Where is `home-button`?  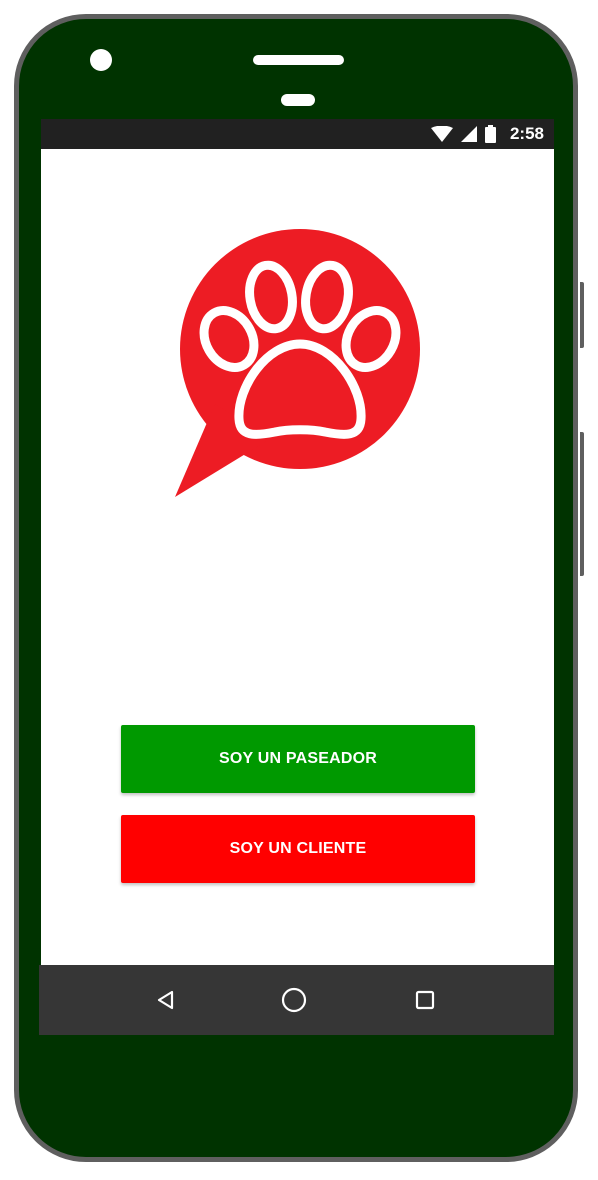 home-button is located at coordinates (294, 1000).